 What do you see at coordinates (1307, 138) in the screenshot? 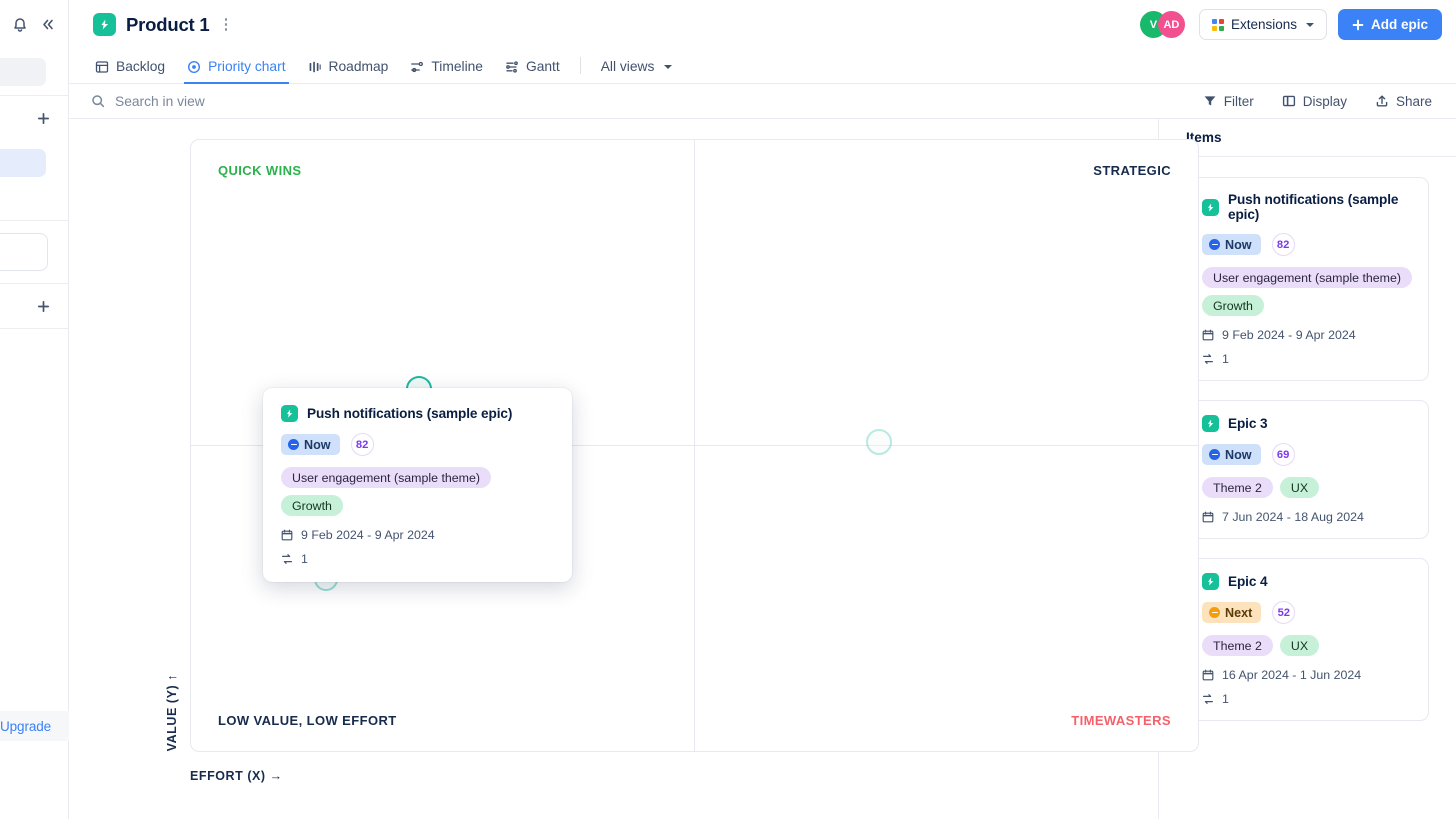
I see `items-panel-title: Items` at bounding box center [1307, 138].